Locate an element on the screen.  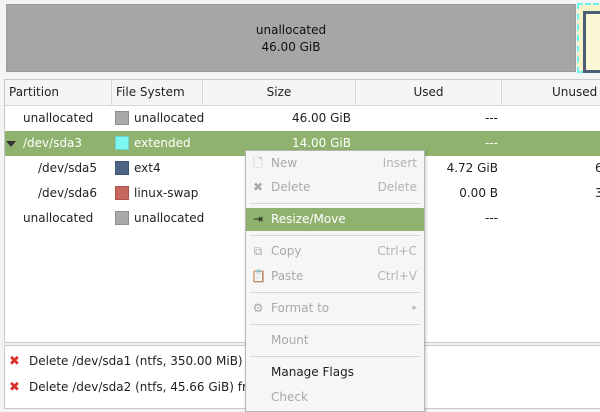
column-header-used: Used is located at coordinates (429, 92).